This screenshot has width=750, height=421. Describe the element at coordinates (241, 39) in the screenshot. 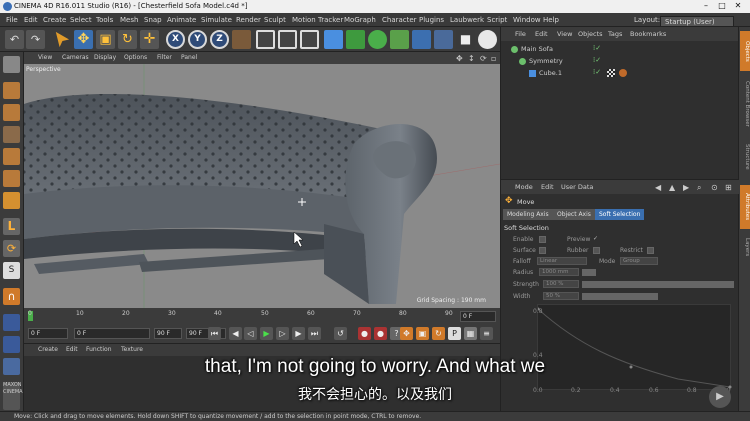

I see `coordinate-system-icon` at that location.